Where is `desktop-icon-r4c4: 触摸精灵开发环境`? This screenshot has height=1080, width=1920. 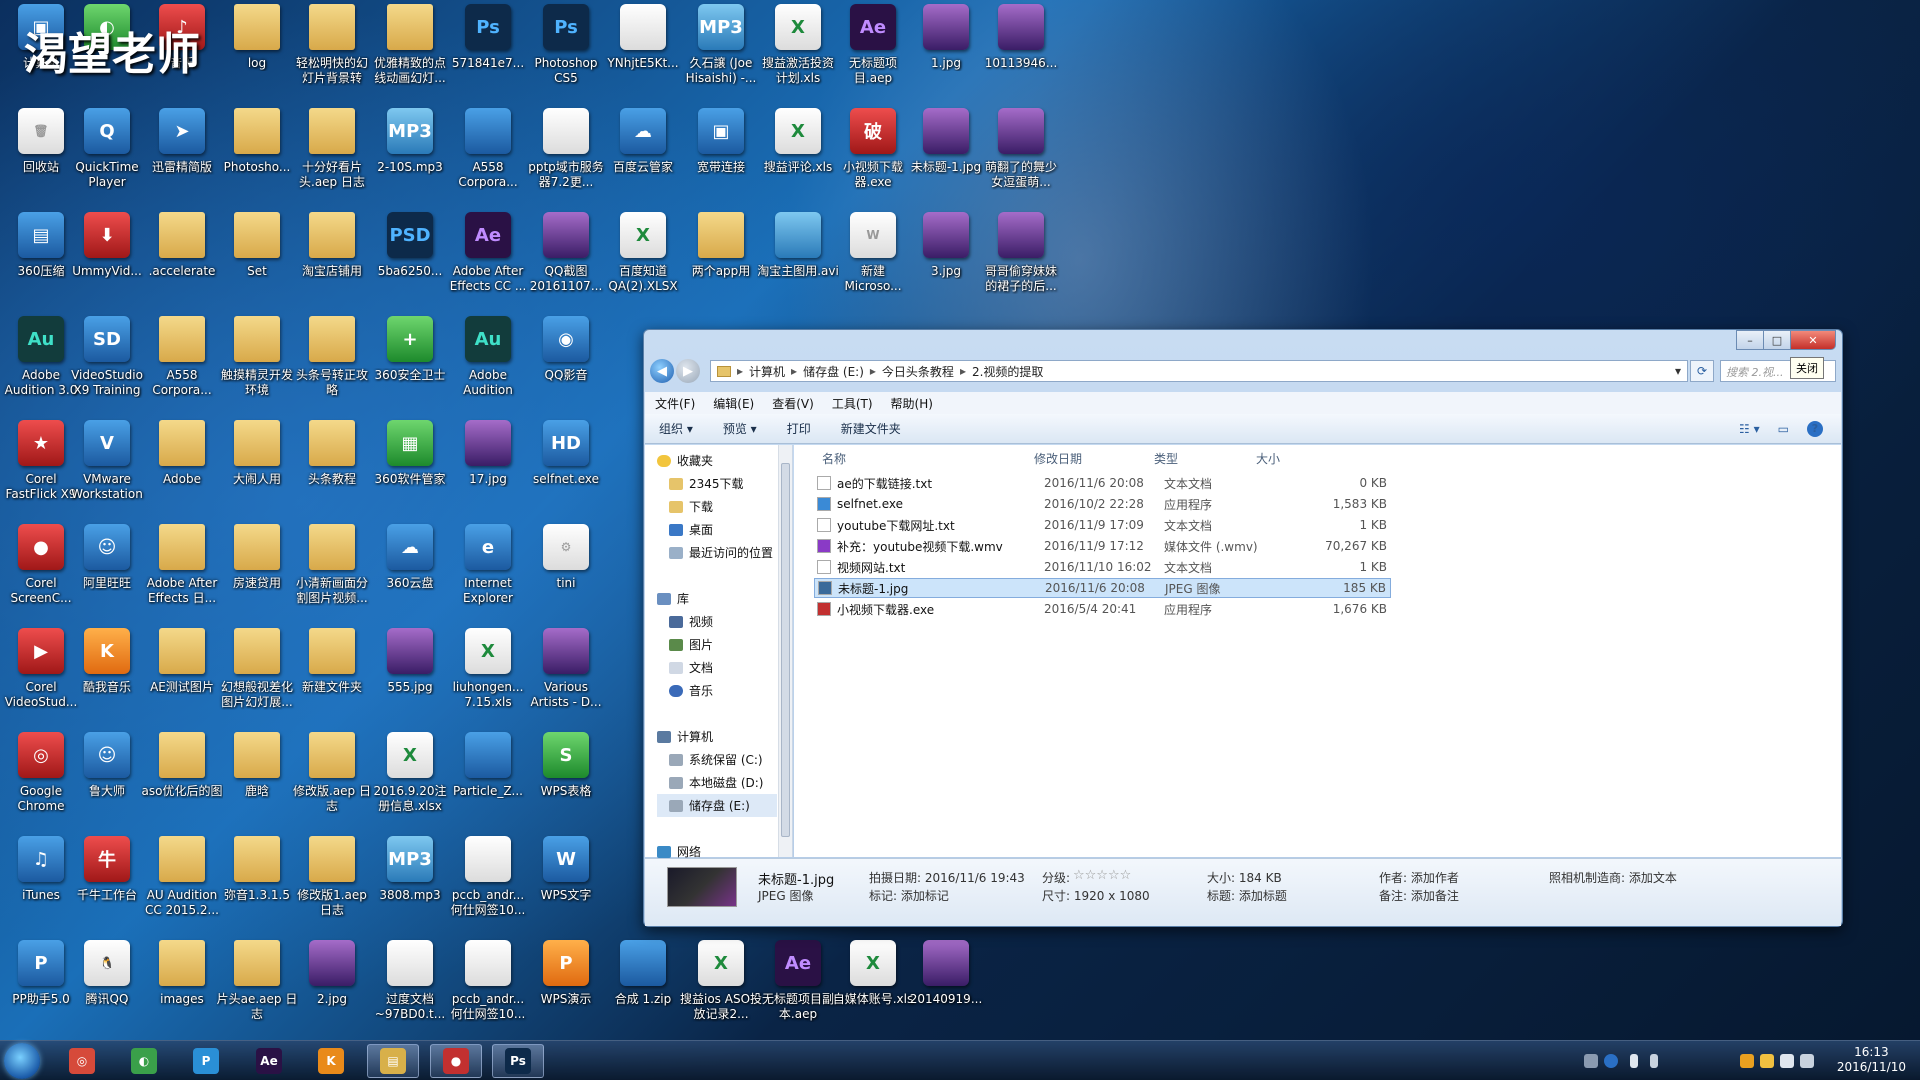 desktop-icon-r4c4: 触摸精灵开发环境 is located at coordinates (257, 366).